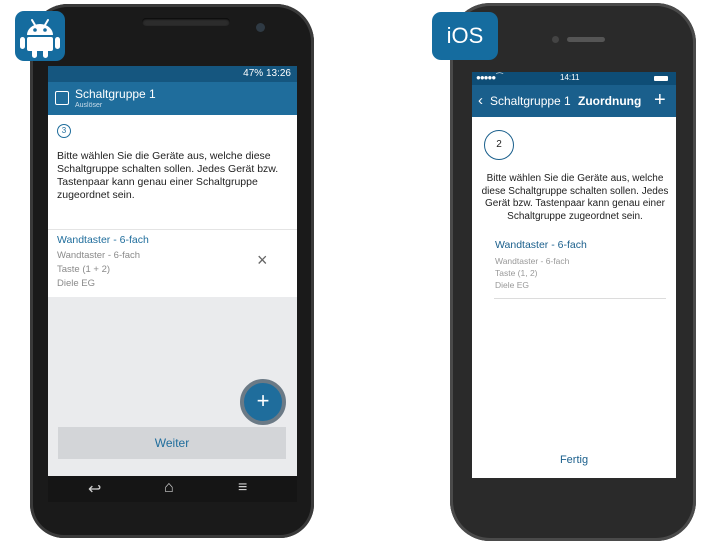  I want to click on ios-status-bar: ●●●●● ⁀ 14:11, so click(574, 78).